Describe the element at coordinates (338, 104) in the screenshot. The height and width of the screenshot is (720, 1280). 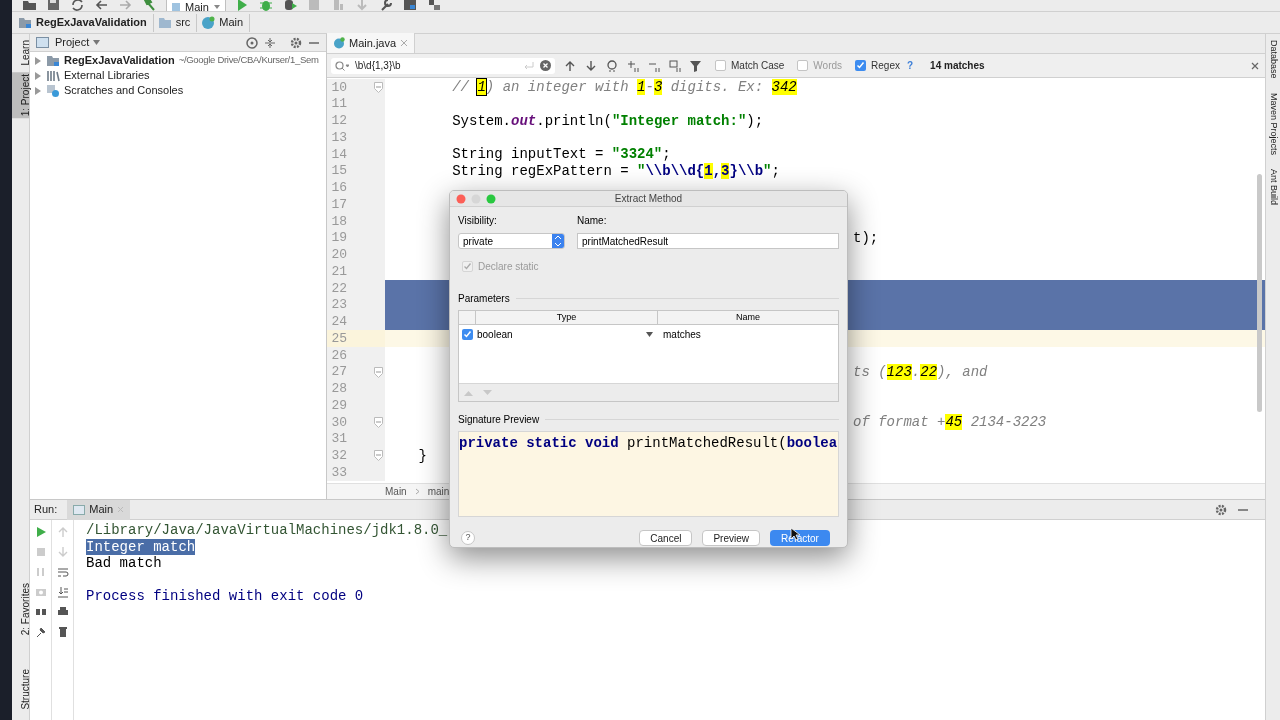
I see `line-number: 11` at that location.